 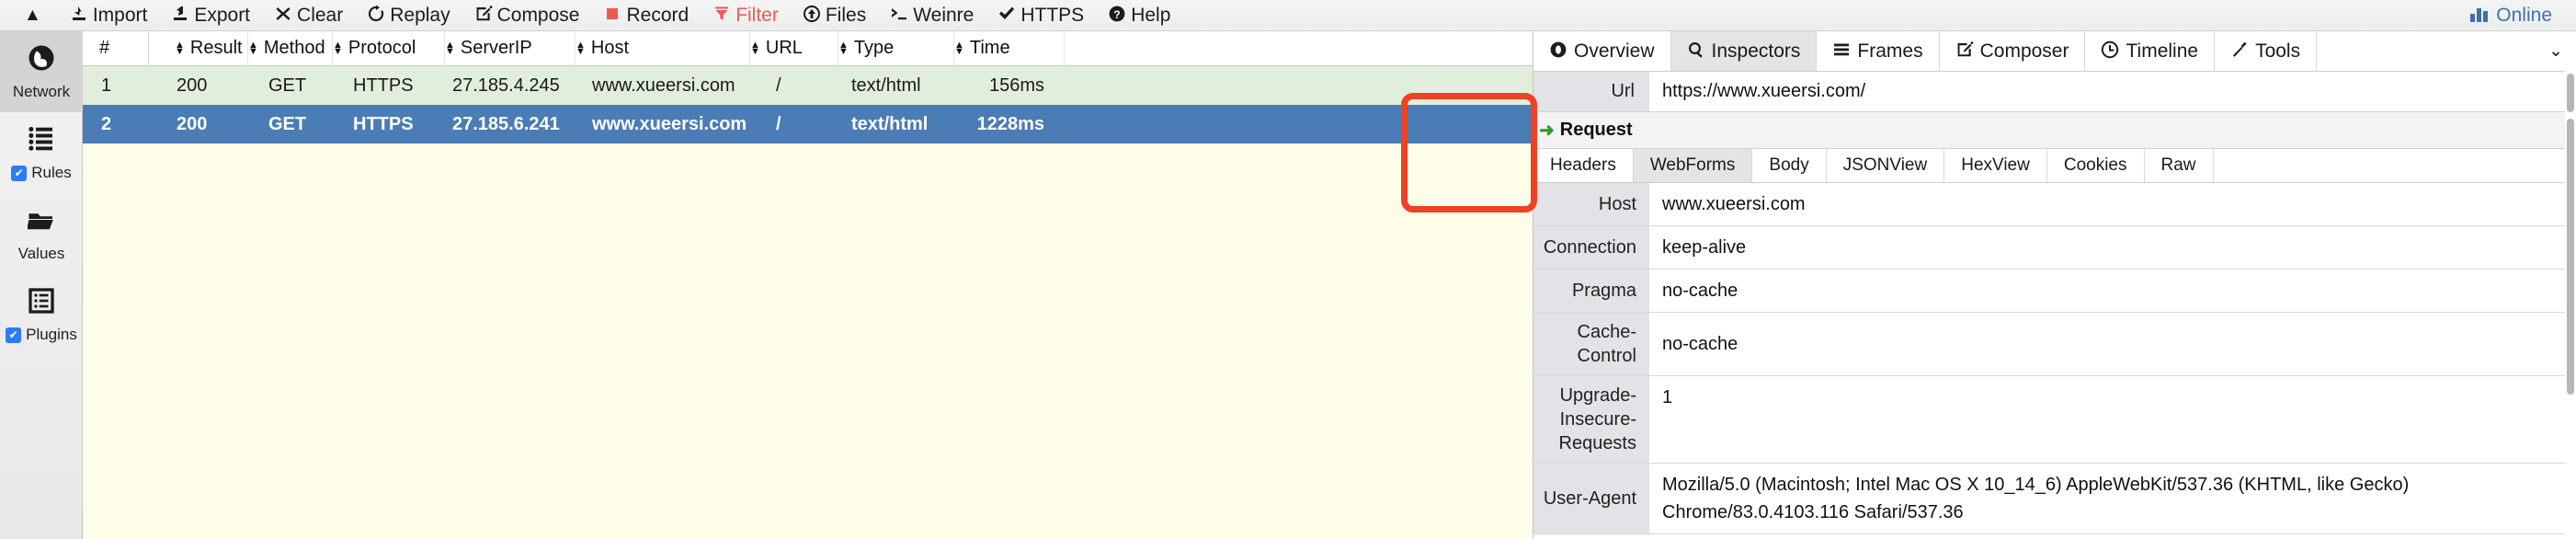 I want to click on grid-column-header-label: Host, so click(x=610, y=48).